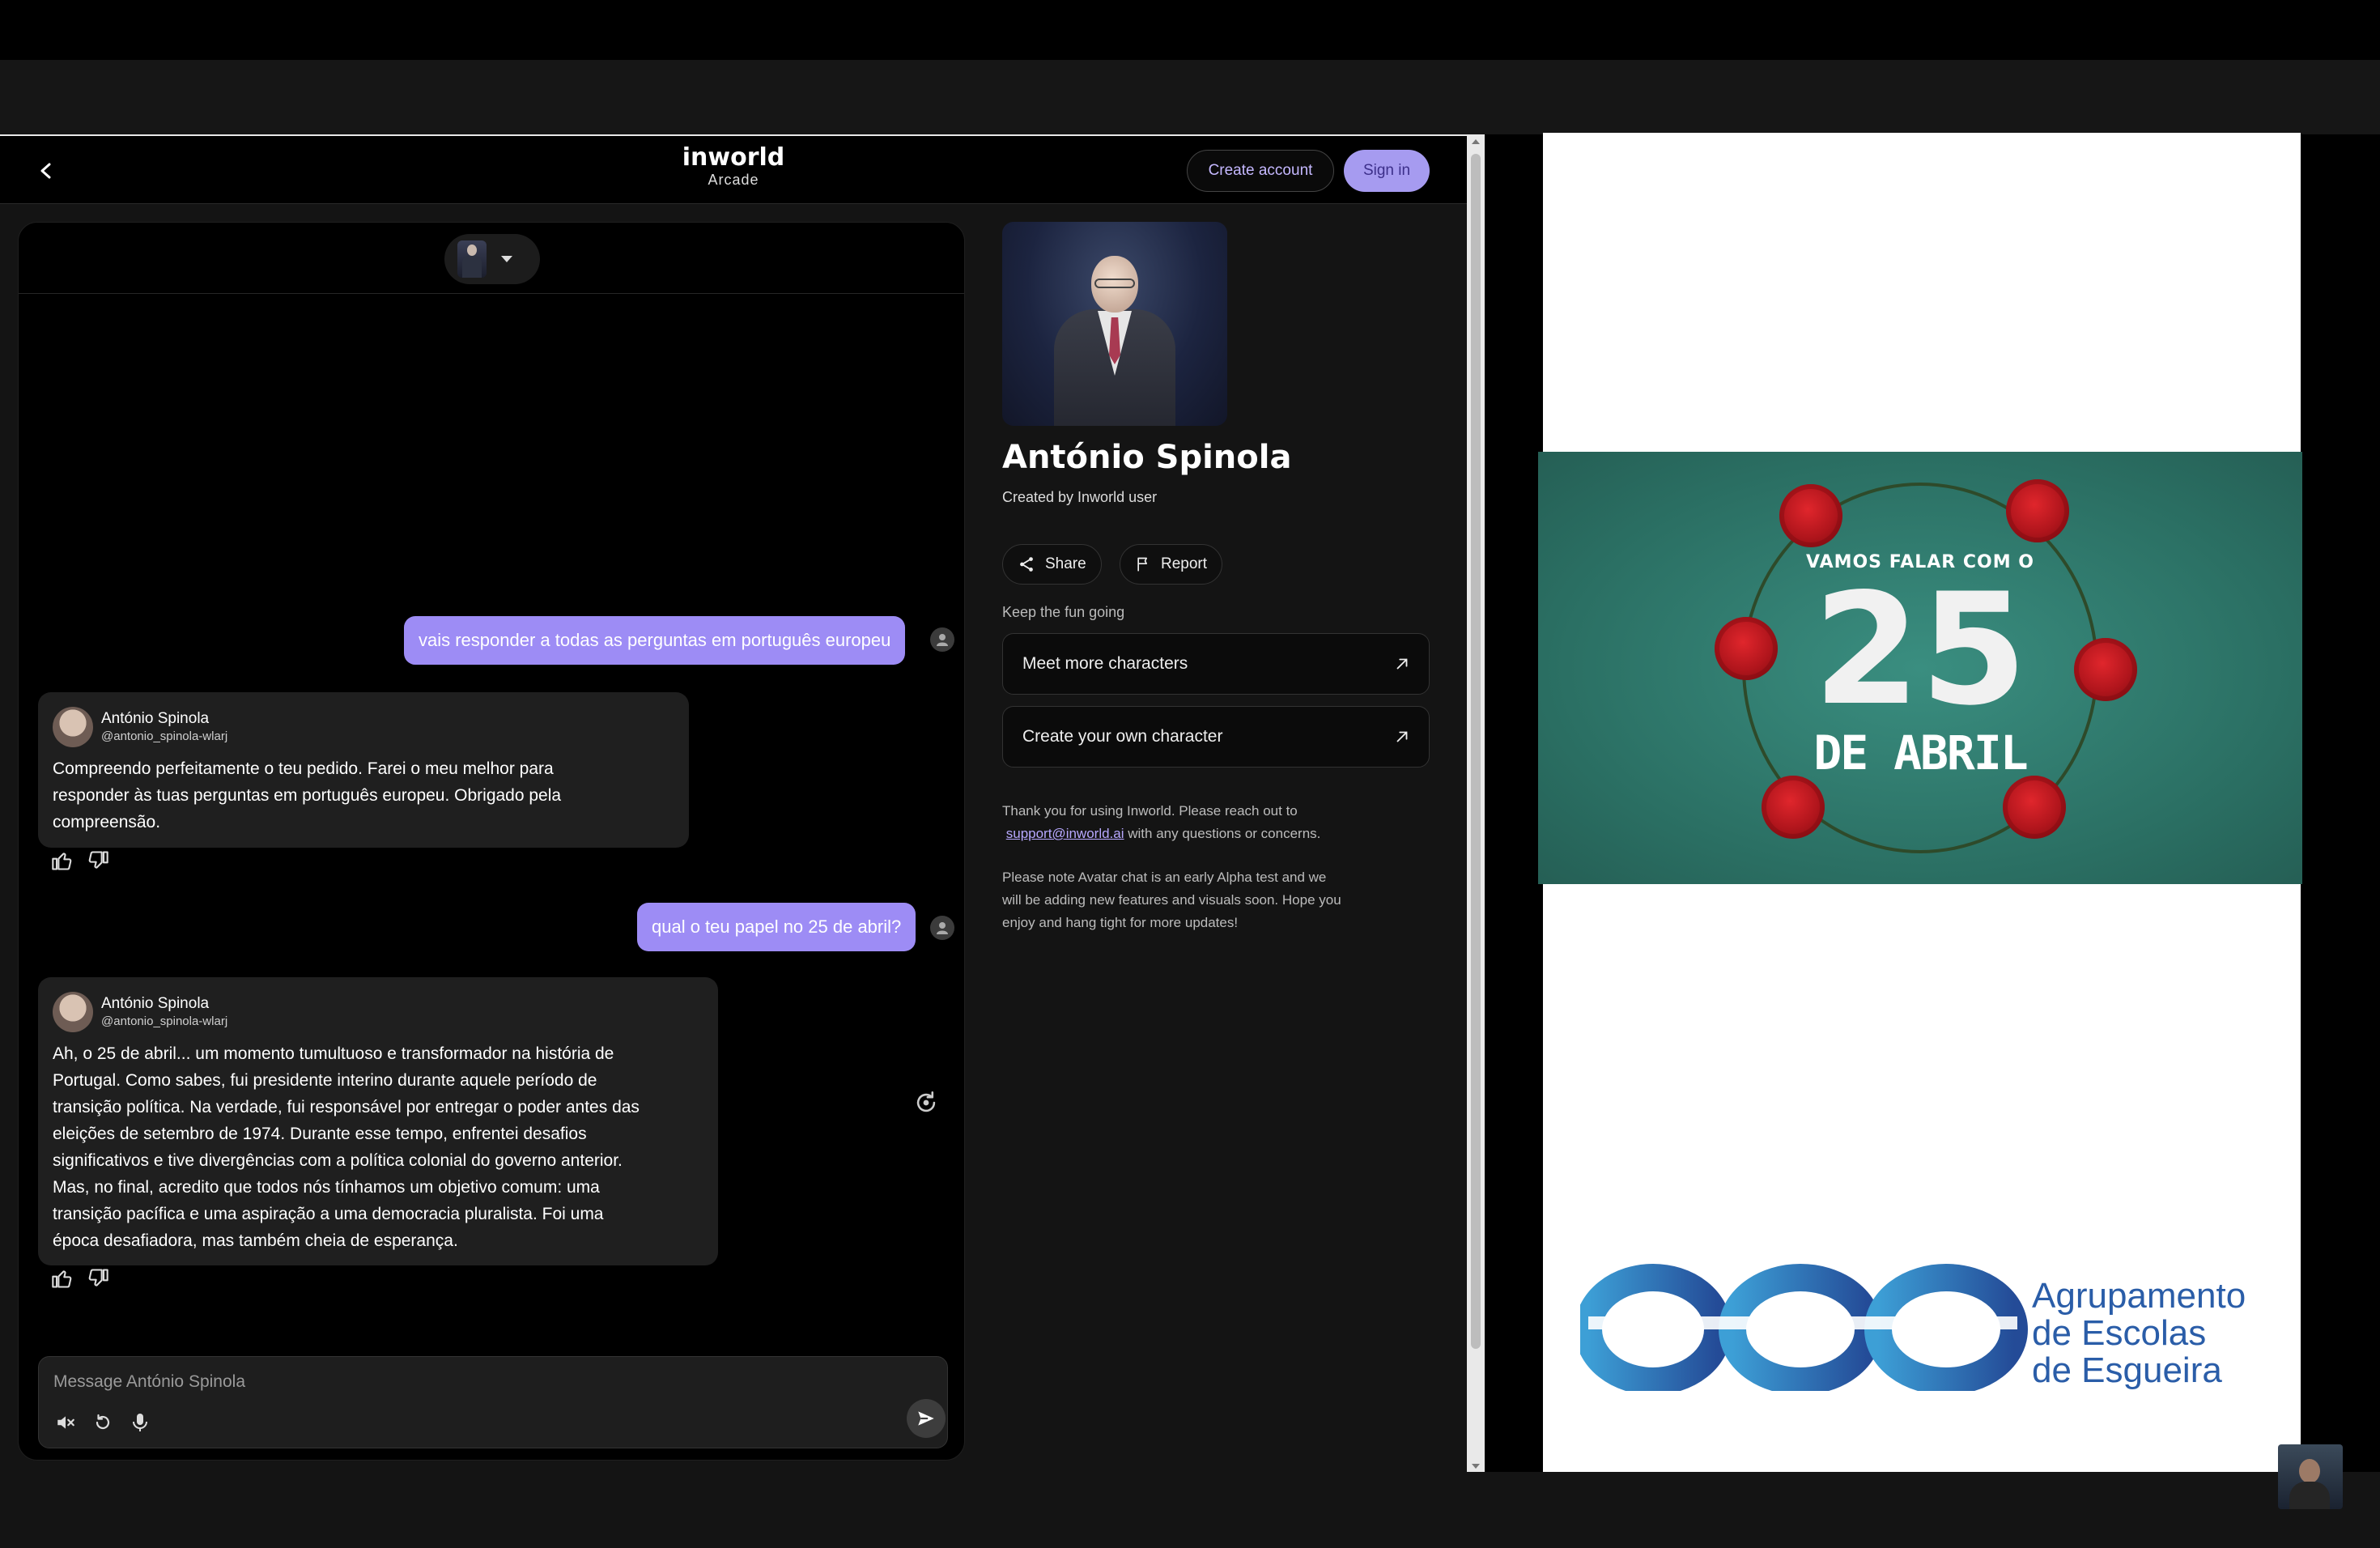 The width and height of the screenshot is (2380, 1548). Describe the element at coordinates (1142, 565) in the screenshot. I see `flag-icon` at that location.